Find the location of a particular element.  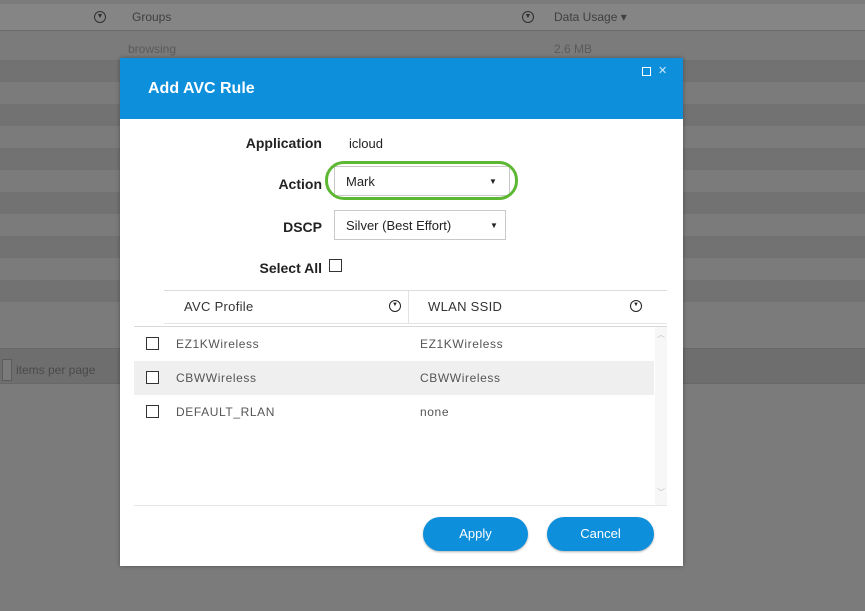

avc-profile-cell: CBWWireless is located at coordinates (216, 378).